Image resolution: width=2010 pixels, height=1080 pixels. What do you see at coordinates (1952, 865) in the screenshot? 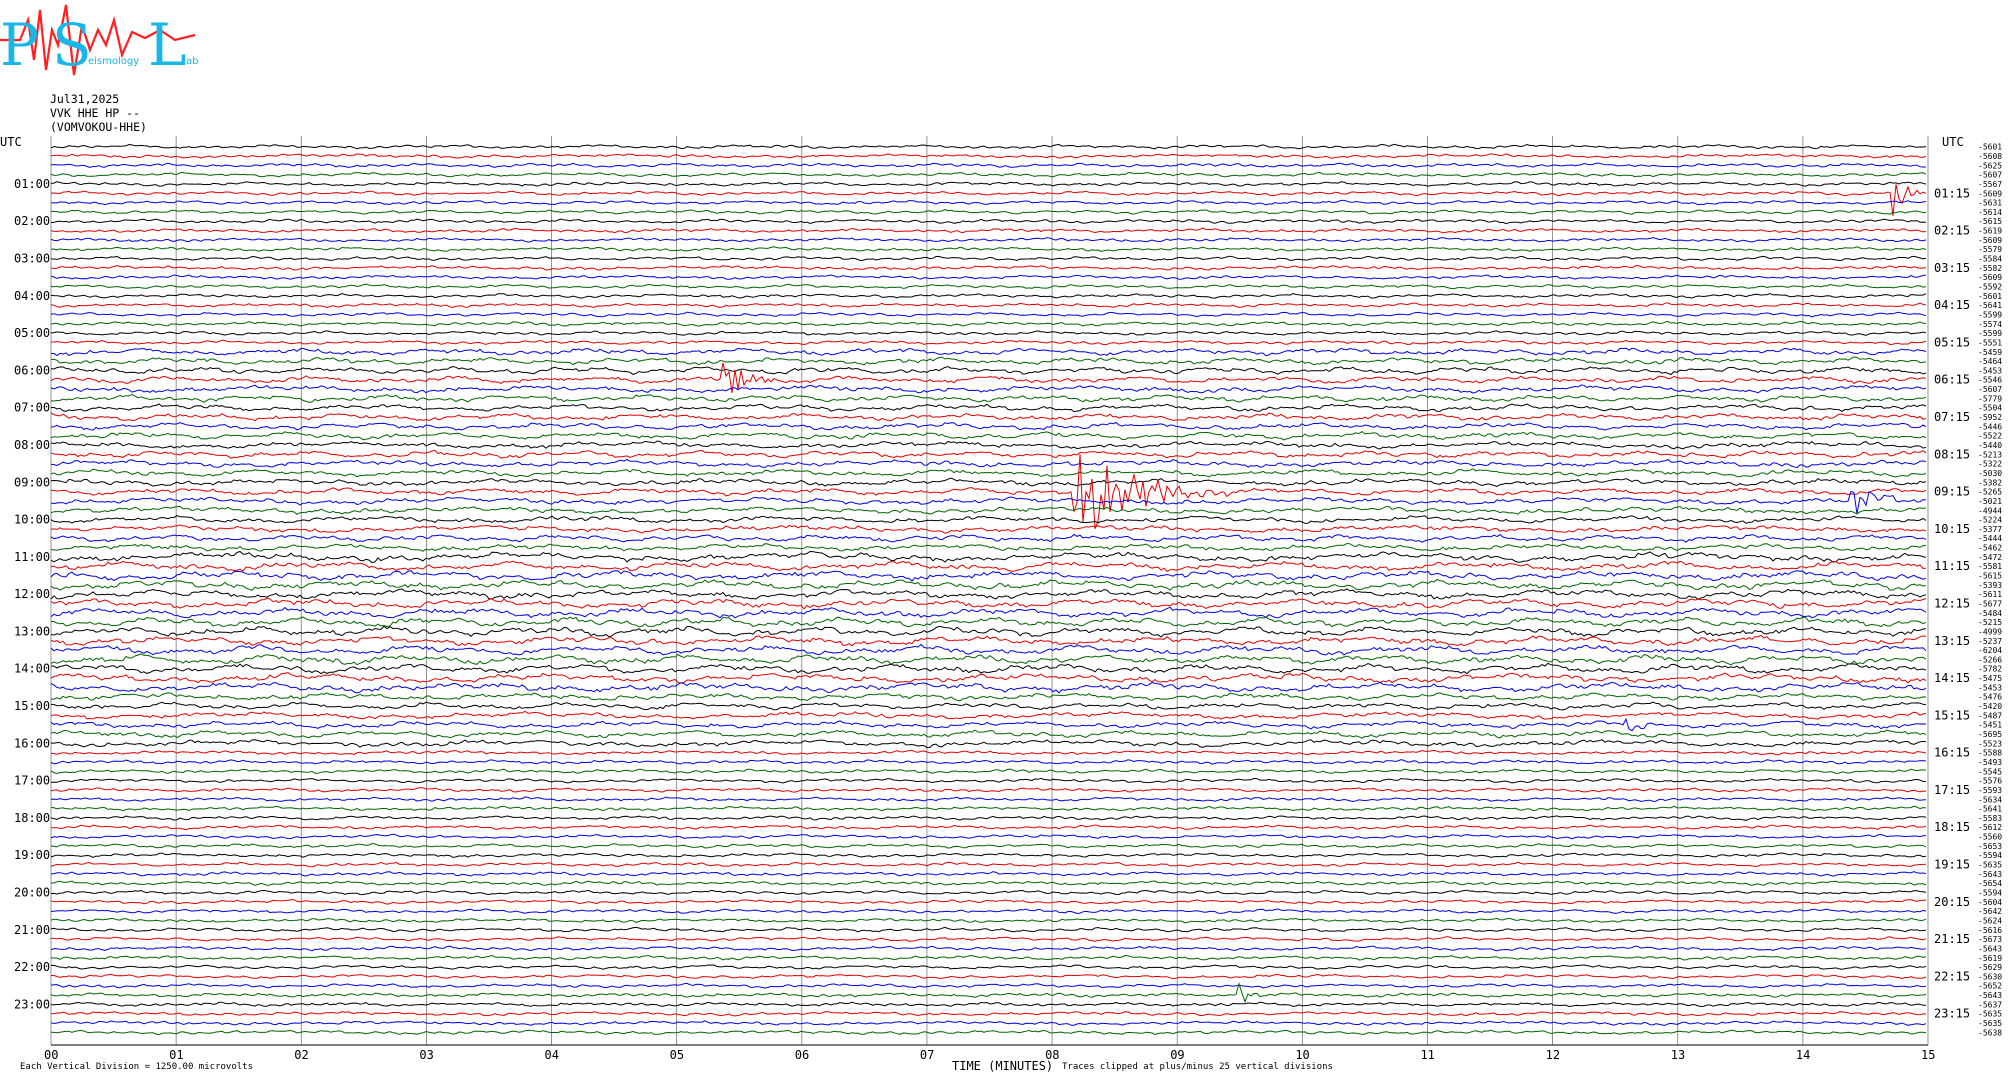
I see `right-hour-label: 19:15` at bounding box center [1952, 865].